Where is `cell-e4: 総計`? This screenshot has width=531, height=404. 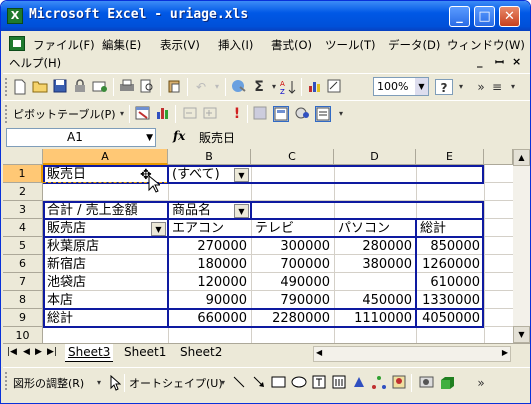 cell-e4: 総計 is located at coordinates (450, 229).